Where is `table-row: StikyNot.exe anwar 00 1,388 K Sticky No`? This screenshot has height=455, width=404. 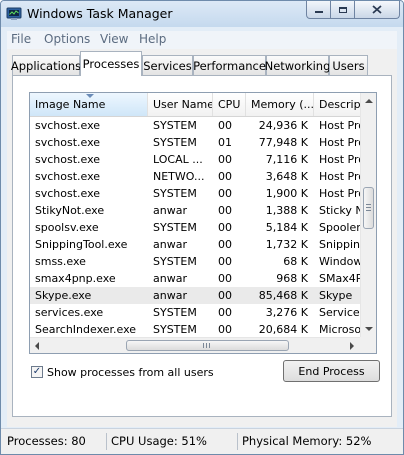
table-row: StikyNot.exe anwar 00 1,388 K Sticky No is located at coordinates (195, 210).